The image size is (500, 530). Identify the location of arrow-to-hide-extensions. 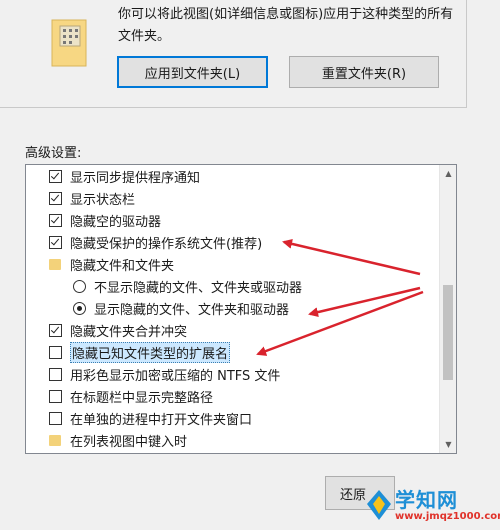
(340, 323).